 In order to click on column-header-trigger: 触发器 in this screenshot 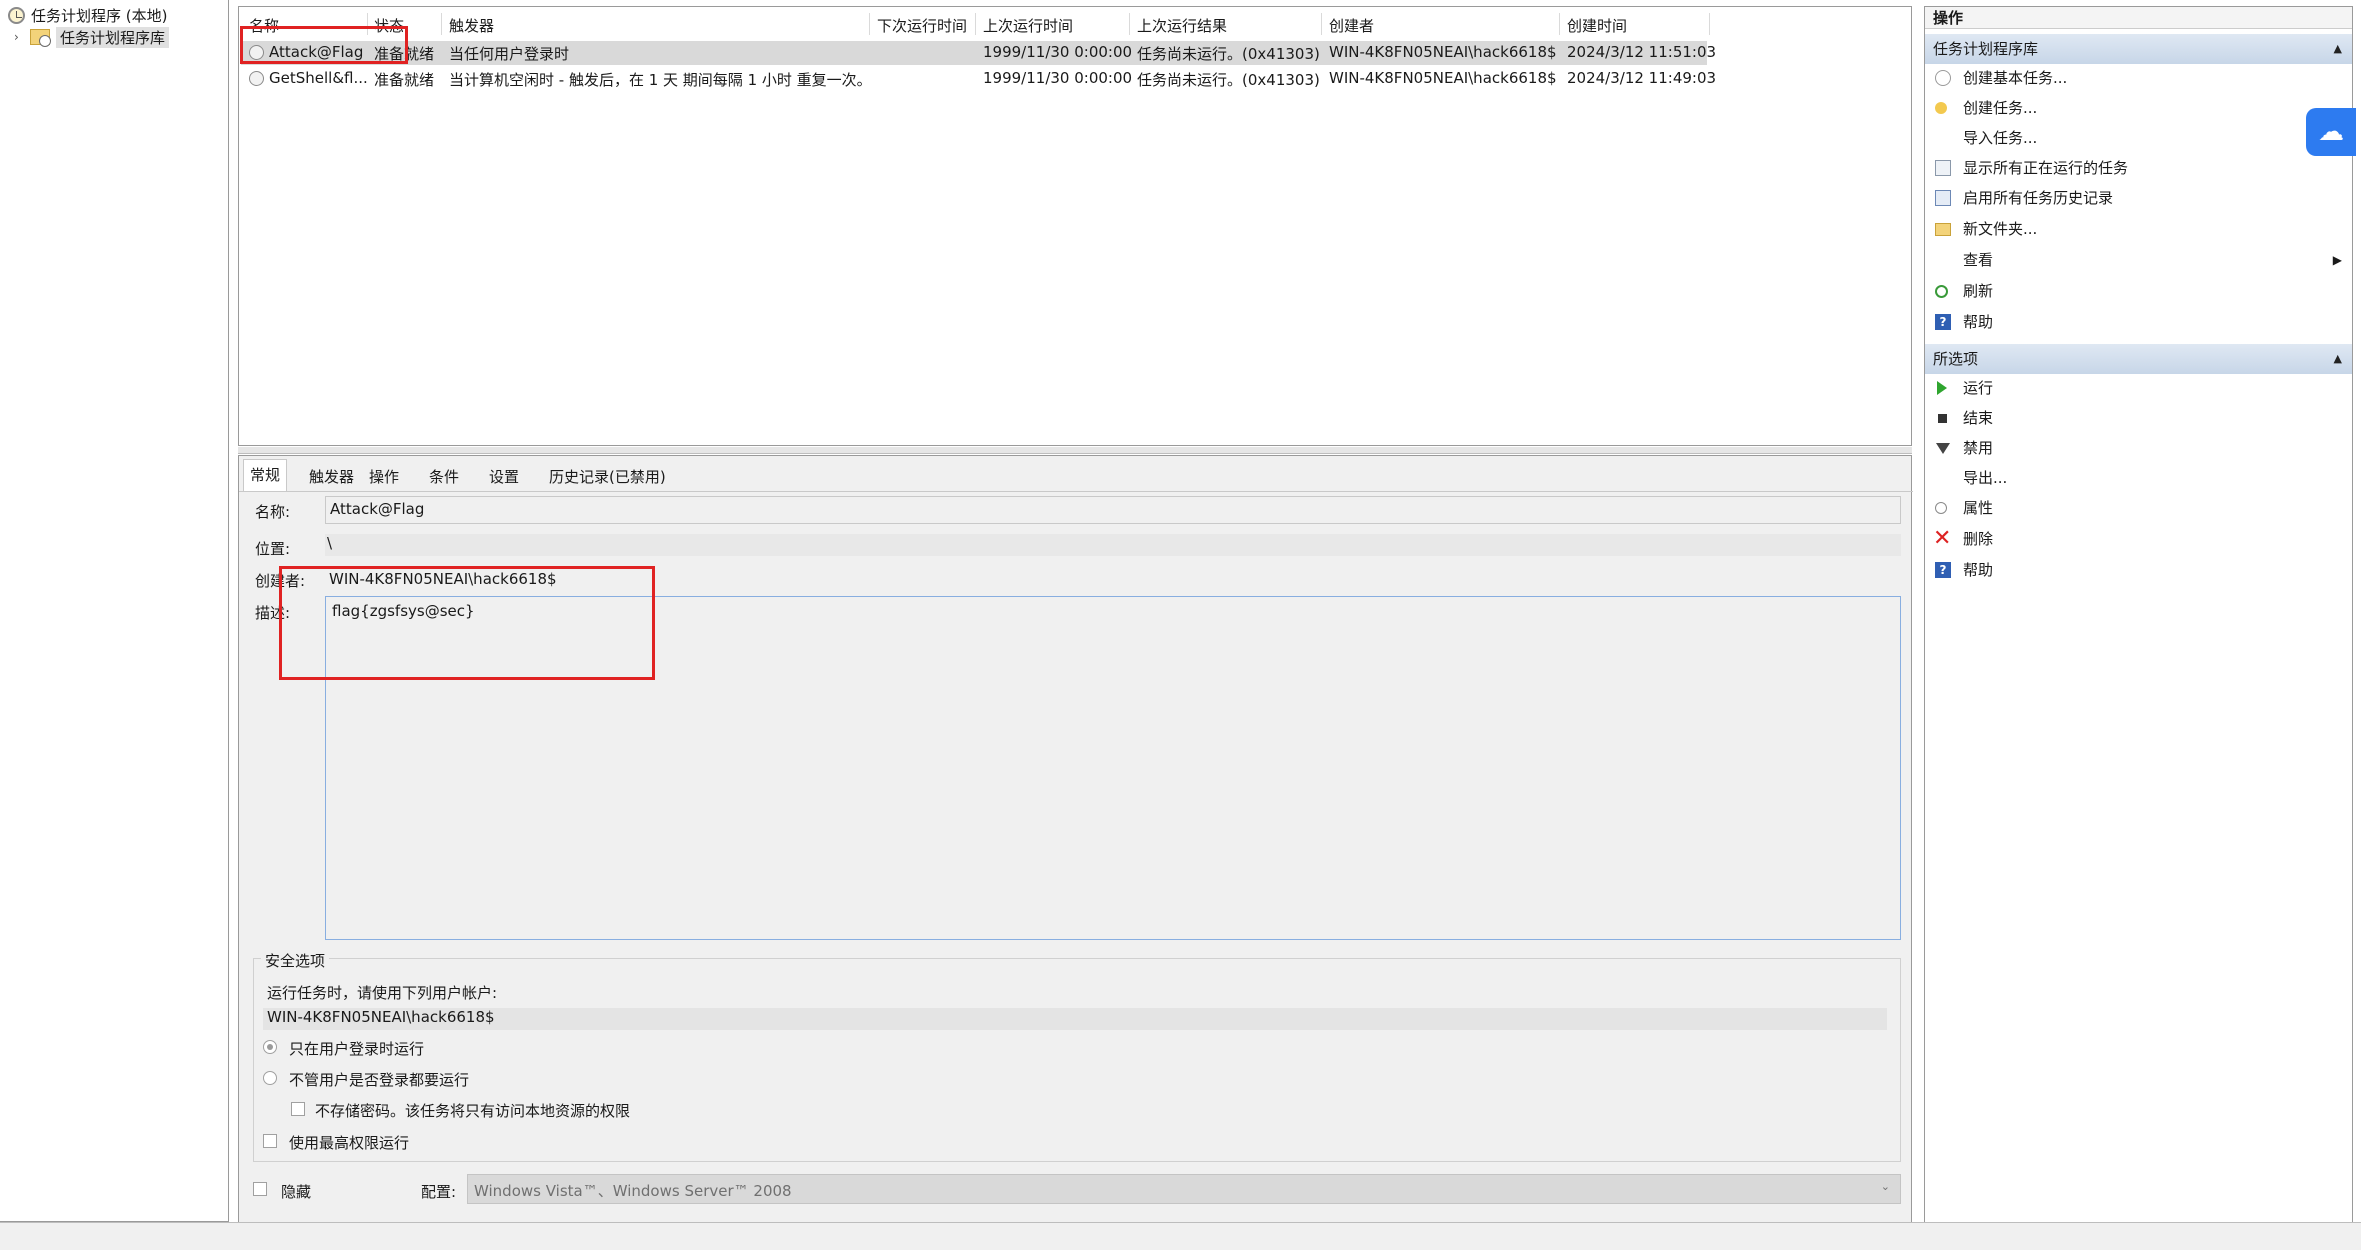, I will do `click(471, 26)`.